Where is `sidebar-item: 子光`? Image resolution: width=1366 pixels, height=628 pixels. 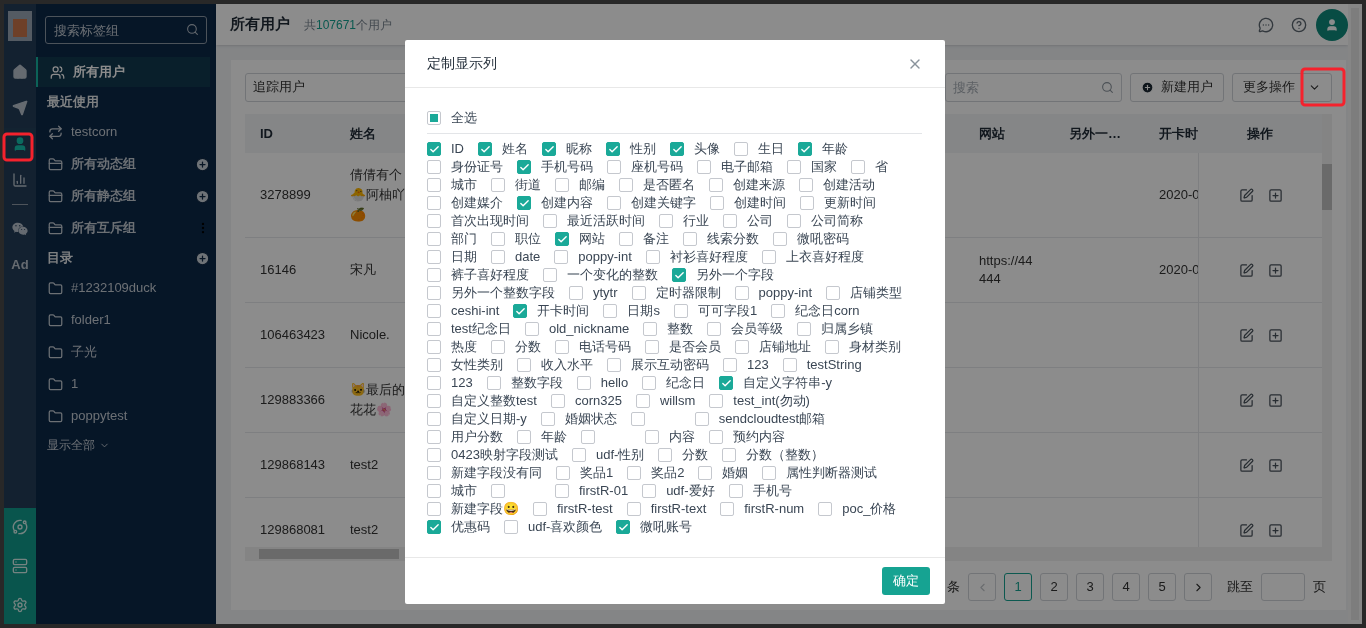
sidebar-item: 子光 is located at coordinates (123, 352).